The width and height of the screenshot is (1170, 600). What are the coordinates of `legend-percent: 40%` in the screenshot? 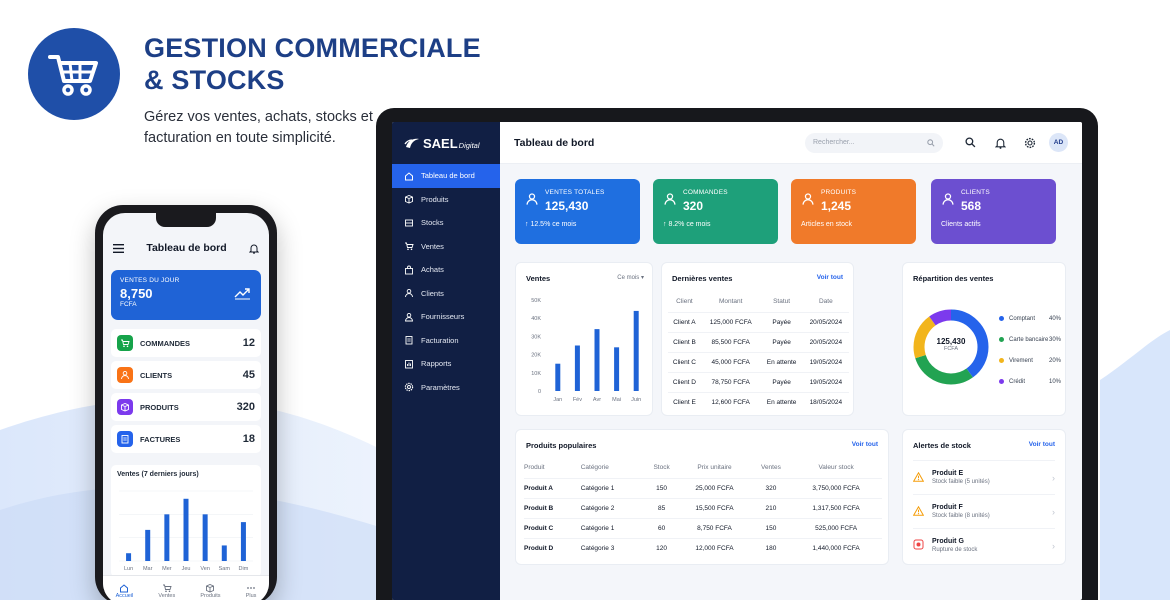 It's located at (1054, 318).